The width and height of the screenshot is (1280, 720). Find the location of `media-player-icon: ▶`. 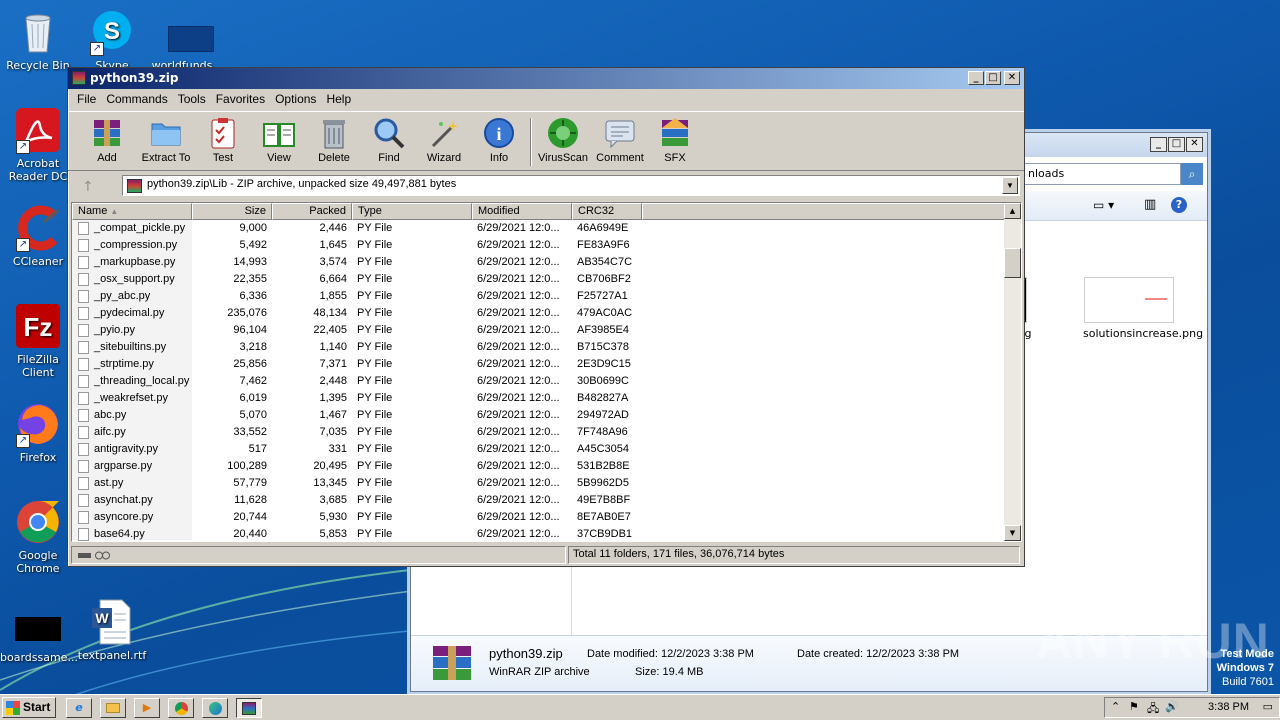

media-player-icon: ▶ is located at coordinates (147, 708).